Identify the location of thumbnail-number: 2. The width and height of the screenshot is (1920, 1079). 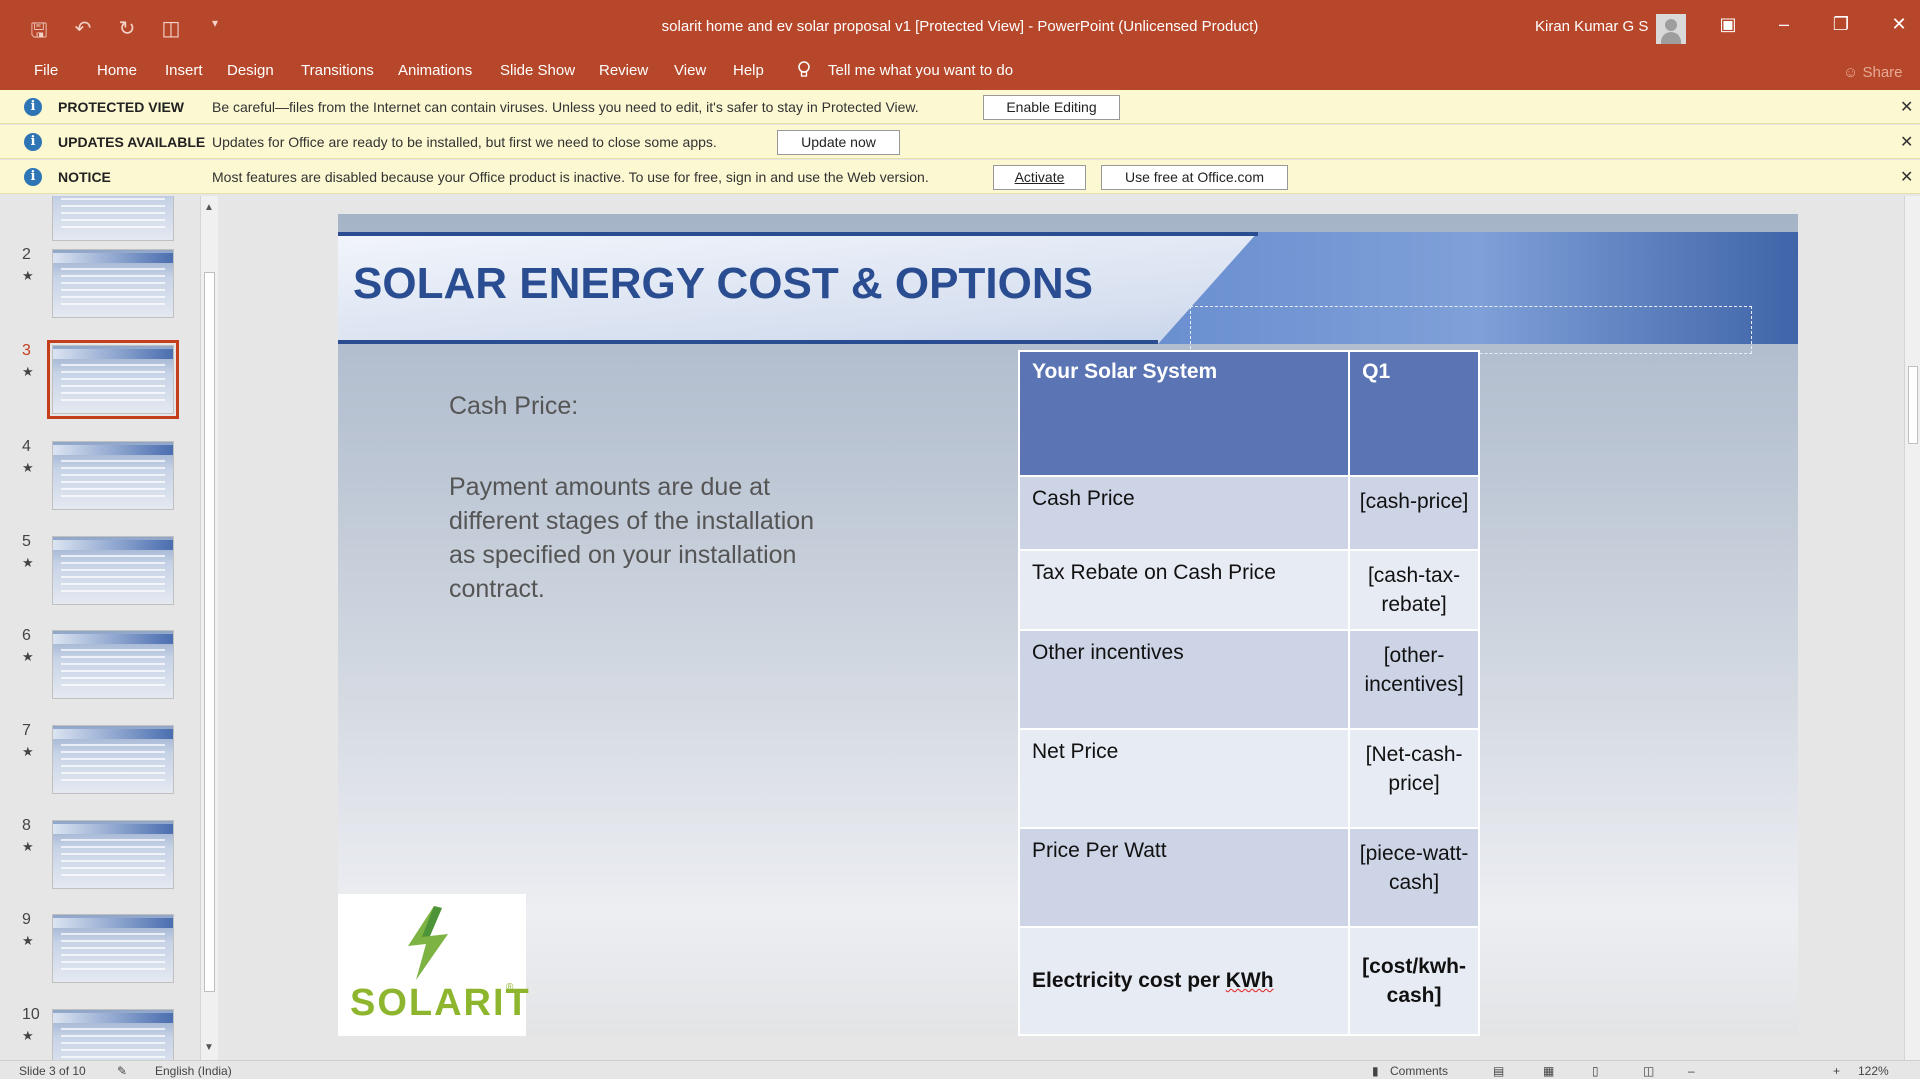
(26, 254).